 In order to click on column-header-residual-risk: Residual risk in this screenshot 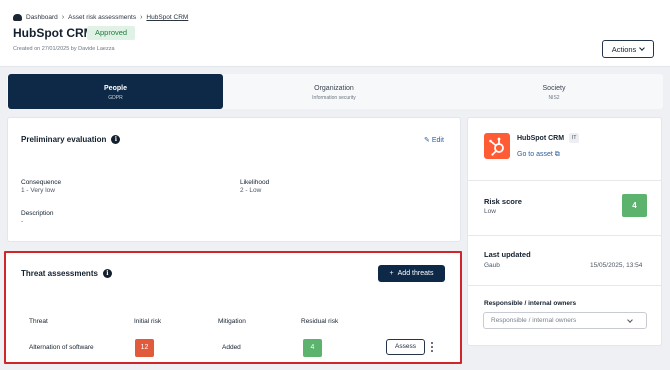, I will do `click(320, 321)`.